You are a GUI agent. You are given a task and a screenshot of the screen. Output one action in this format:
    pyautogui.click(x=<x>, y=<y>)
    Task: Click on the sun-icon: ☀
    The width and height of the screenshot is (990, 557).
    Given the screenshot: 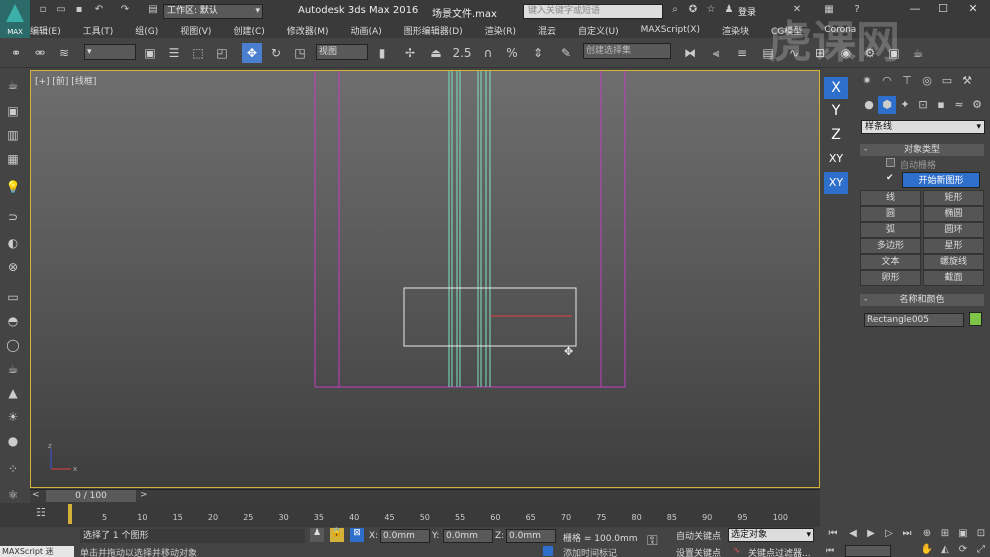 What is the action you would take?
    pyautogui.click(x=13, y=418)
    